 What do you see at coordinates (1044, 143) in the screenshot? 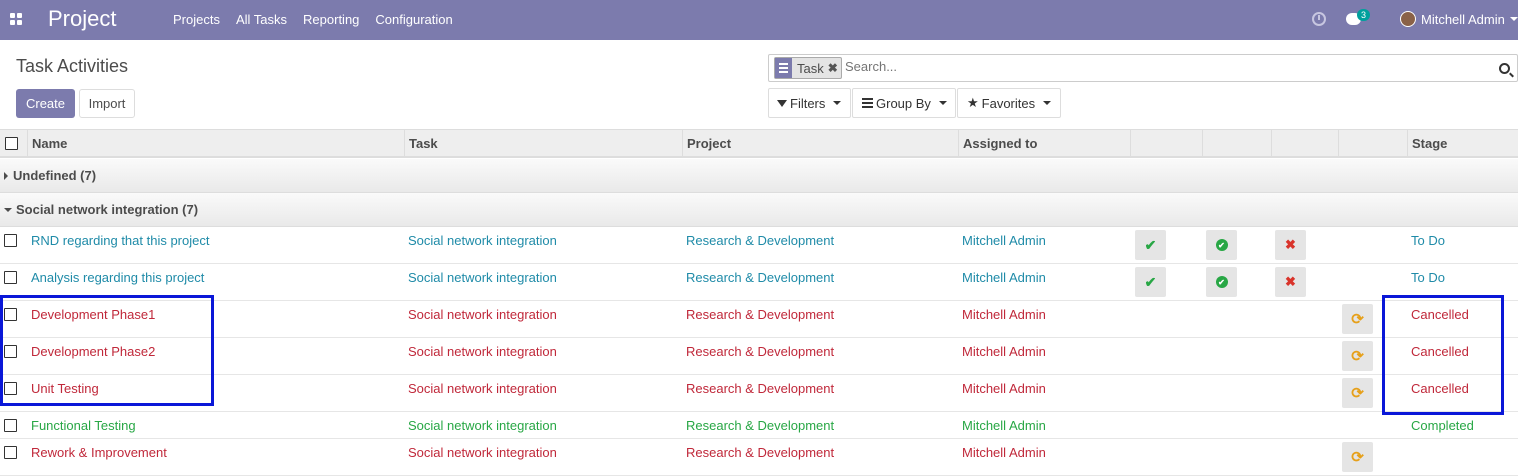
I see `column-header-assigned: Assigned to` at bounding box center [1044, 143].